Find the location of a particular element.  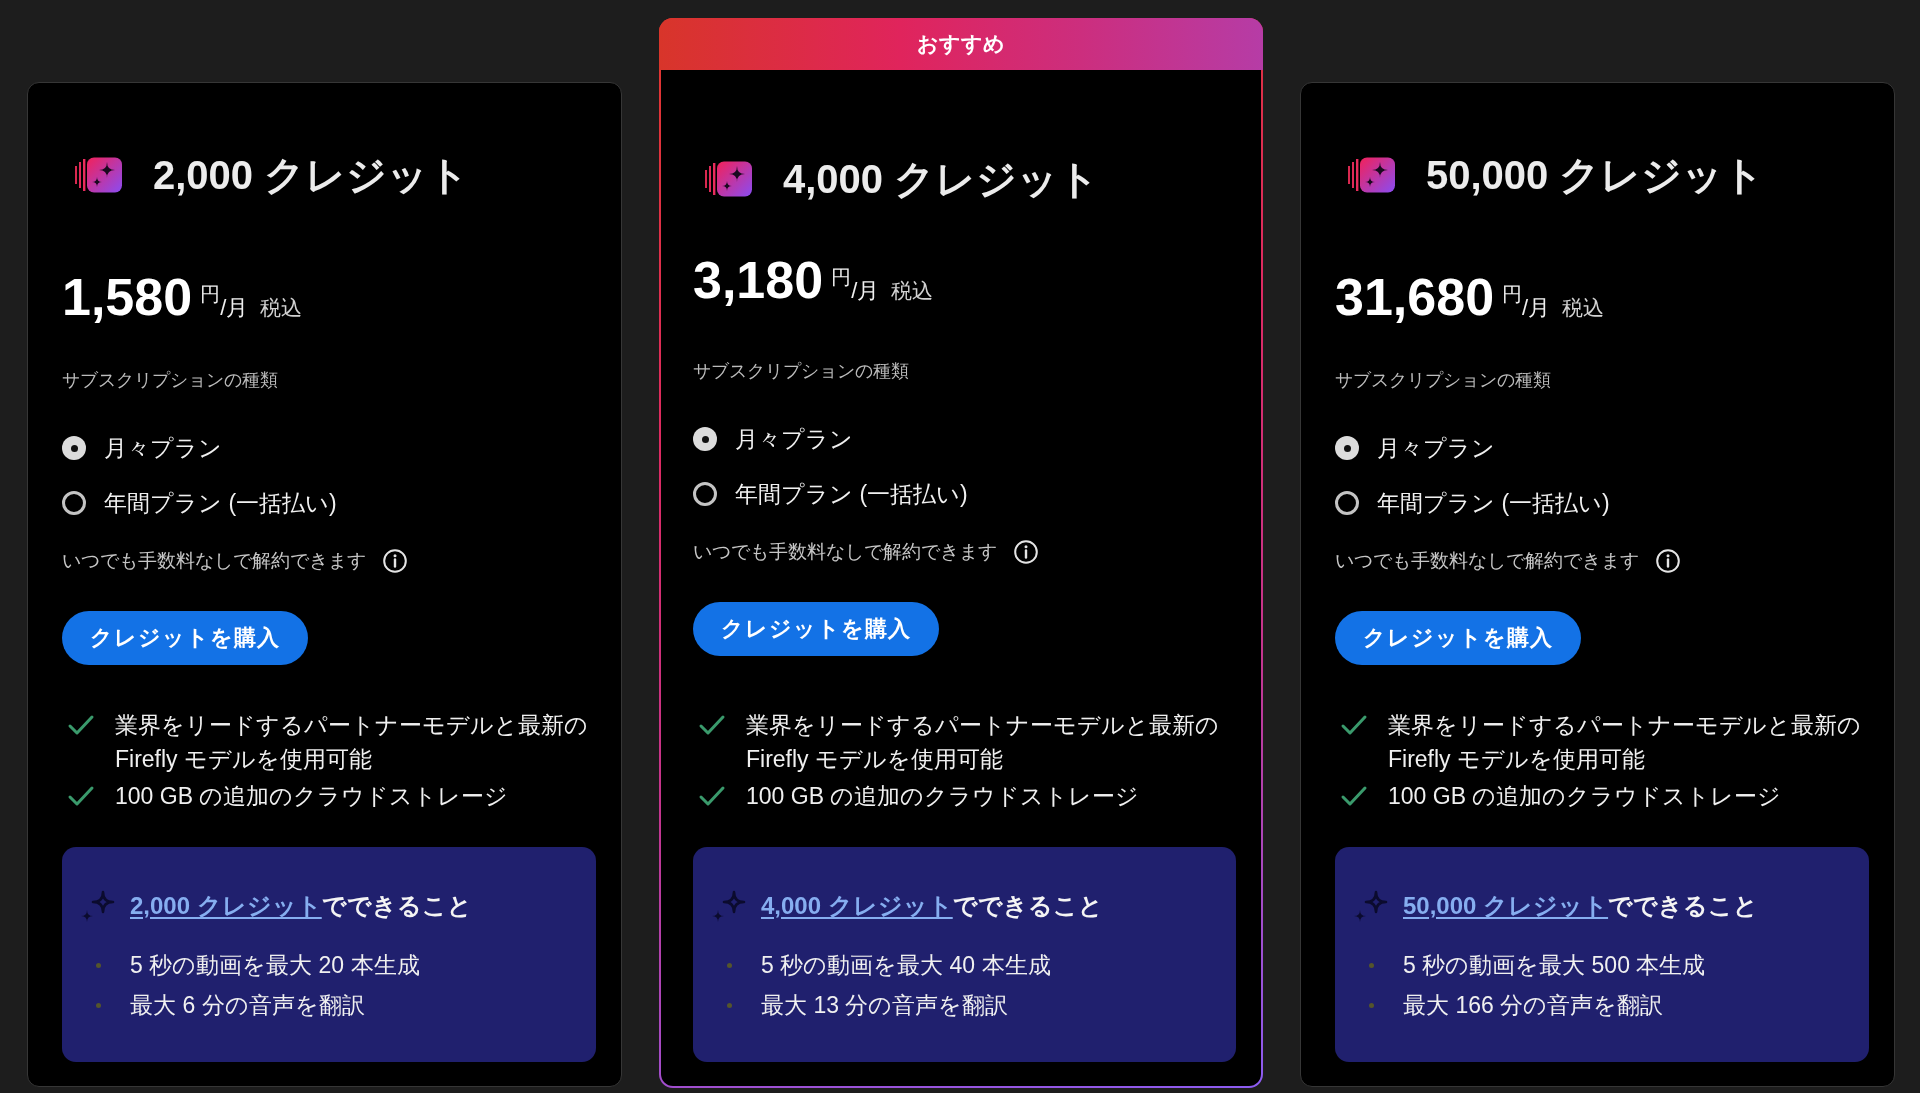

usage-item: 5 秒の動画を最大 40 本生成 is located at coordinates (906, 965).